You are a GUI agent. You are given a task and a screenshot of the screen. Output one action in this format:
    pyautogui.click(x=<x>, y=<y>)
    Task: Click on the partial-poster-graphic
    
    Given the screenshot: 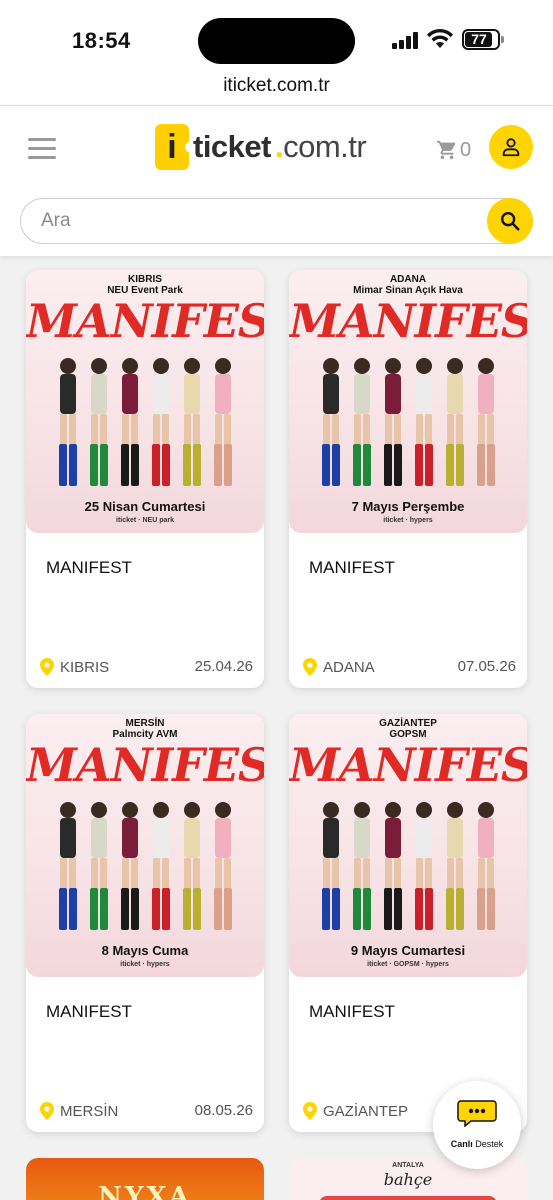 What is the action you would take?
    pyautogui.click(x=408, y=1198)
    